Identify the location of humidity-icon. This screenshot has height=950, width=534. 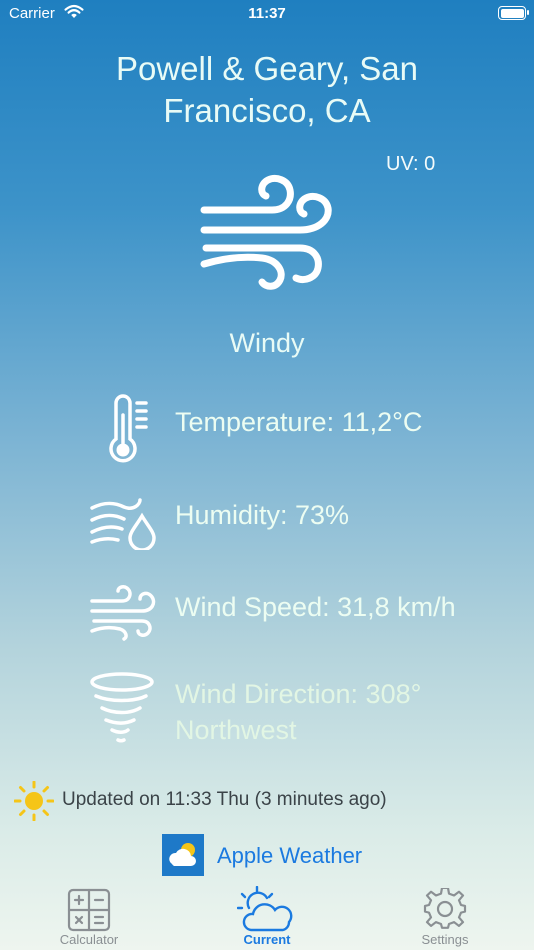
(123, 524).